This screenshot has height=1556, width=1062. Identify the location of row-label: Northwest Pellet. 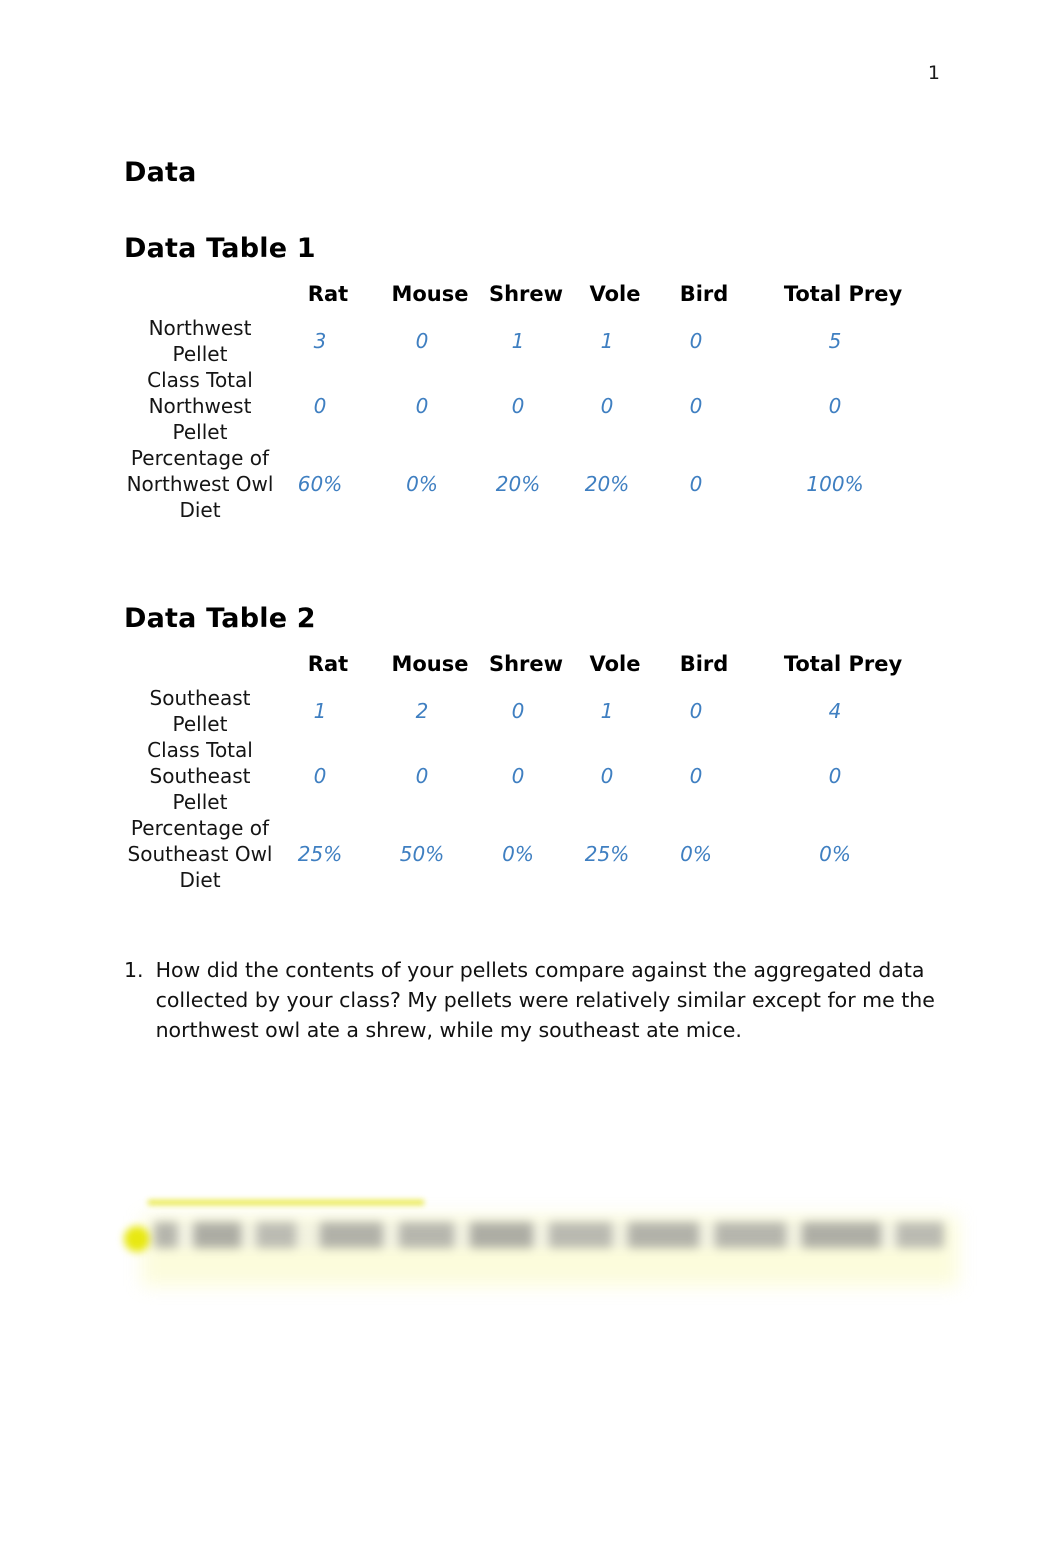
(200, 341).